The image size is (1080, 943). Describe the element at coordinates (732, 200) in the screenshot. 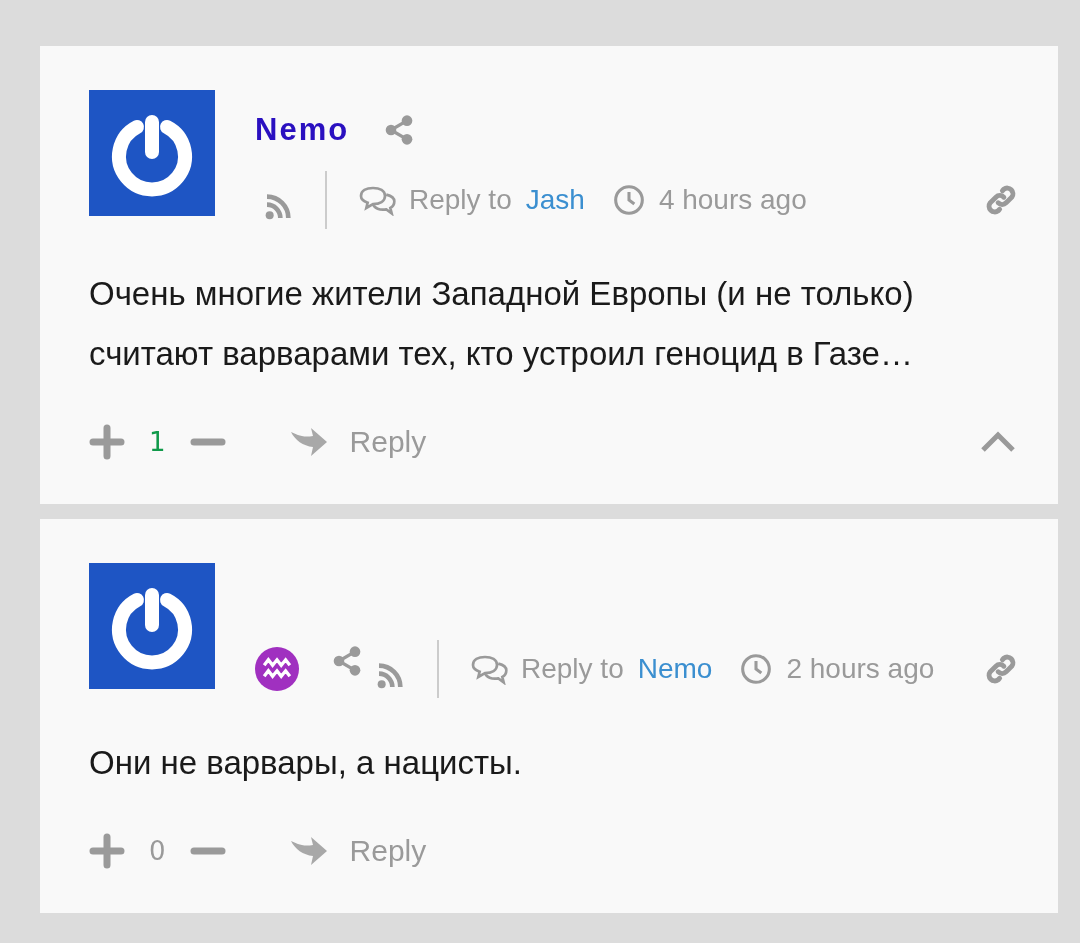

I see `timestamp: 4 hours ago` at that location.